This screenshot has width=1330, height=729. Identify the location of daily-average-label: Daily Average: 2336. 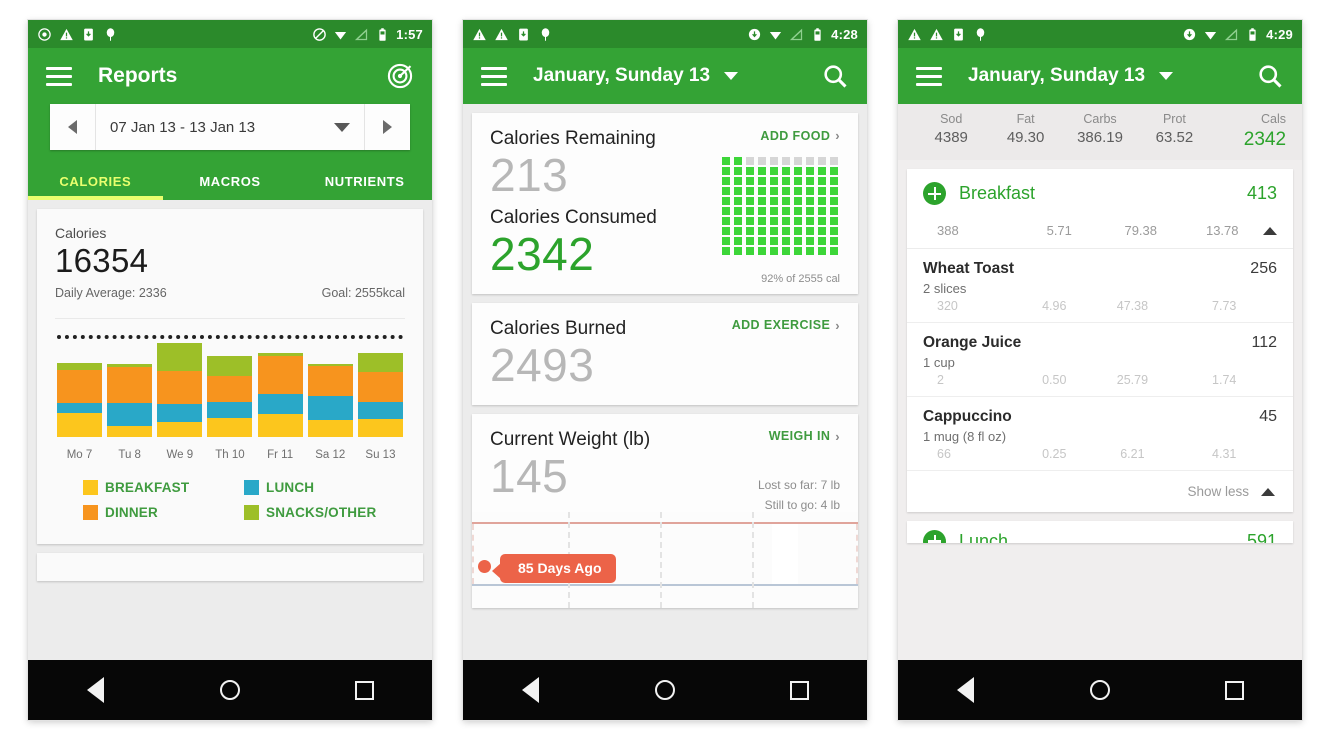
(111, 292).